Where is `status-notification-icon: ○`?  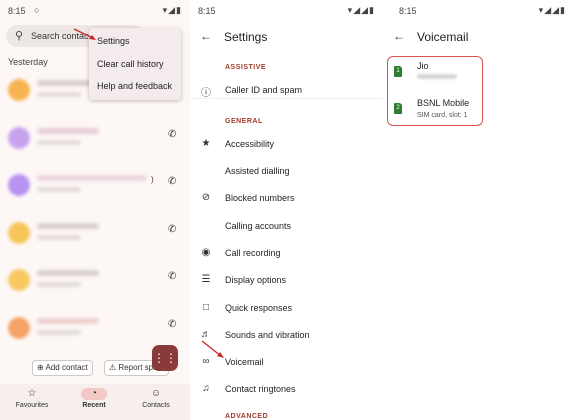
status-notification-icon: ○ is located at coordinates (37, 10).